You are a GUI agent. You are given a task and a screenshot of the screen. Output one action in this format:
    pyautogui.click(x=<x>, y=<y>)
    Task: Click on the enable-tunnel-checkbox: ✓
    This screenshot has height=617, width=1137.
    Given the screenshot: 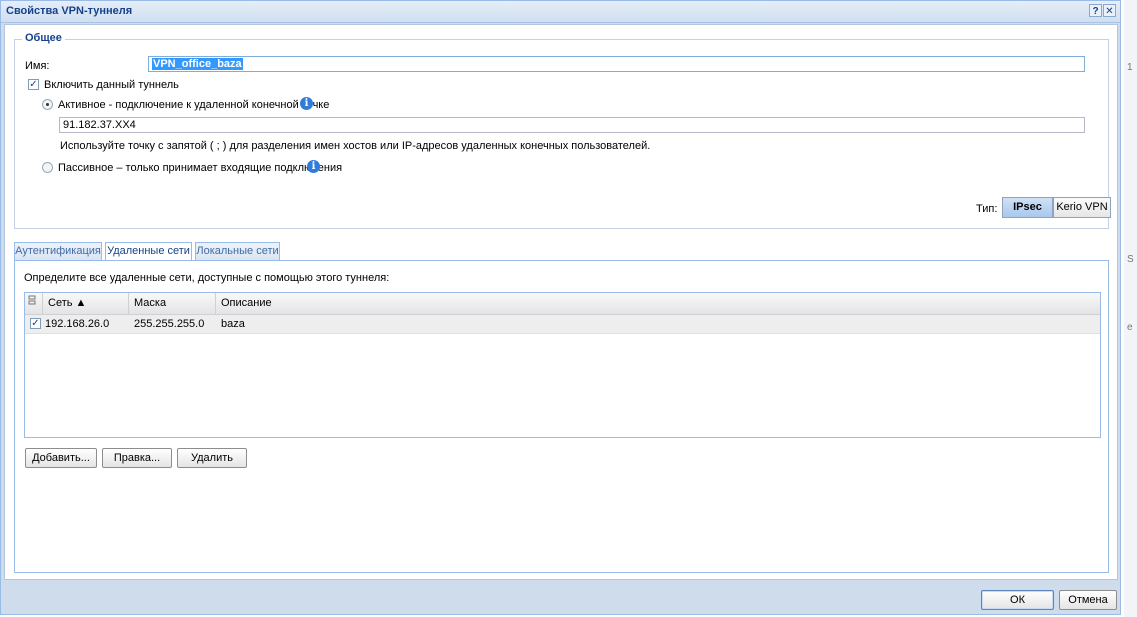 What is the action you would take?
    pyautogui.click(x=33, y=84)
    